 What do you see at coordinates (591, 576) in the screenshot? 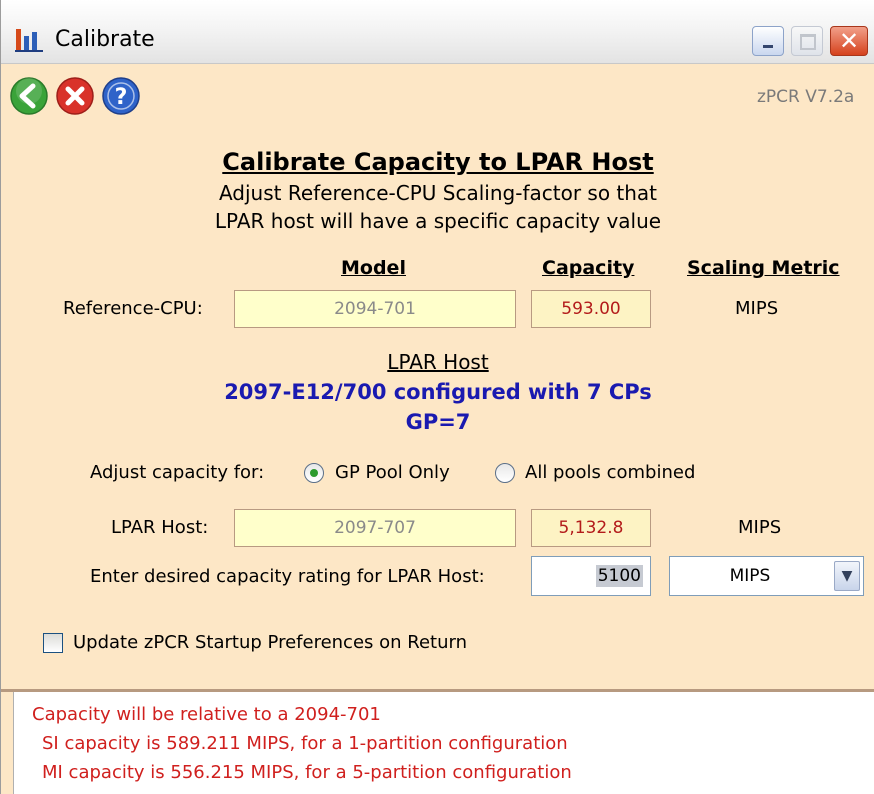
I see `desired-capacity-input: 5100` at bounding box center [591, 576].